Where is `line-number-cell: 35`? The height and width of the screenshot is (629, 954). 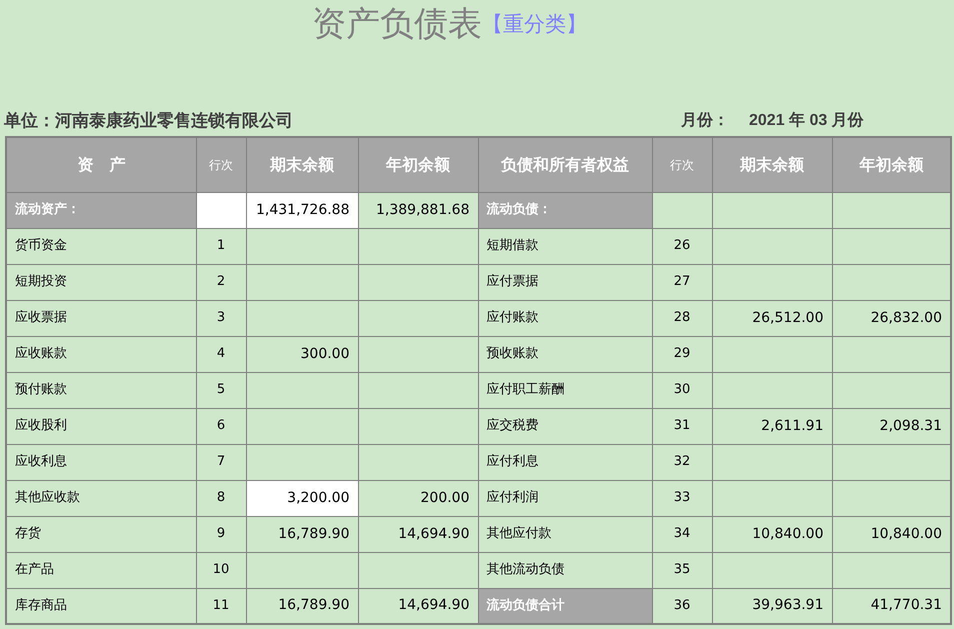
line-number-cell: 35 is located at coordinates (682, 570).